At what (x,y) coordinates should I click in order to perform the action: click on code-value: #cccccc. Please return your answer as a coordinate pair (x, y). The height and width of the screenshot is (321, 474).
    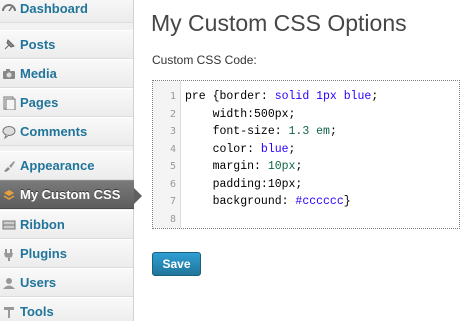
    Looking at the image, I should click on (319, 201).